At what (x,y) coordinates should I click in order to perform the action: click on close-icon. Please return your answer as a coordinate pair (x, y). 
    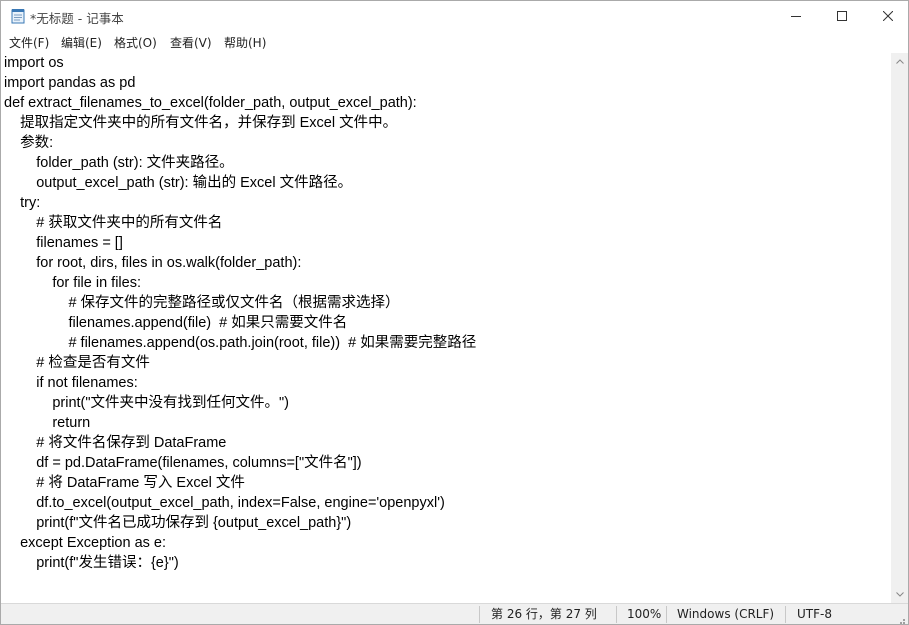
    Looking at the image, I should click on (888, 16).